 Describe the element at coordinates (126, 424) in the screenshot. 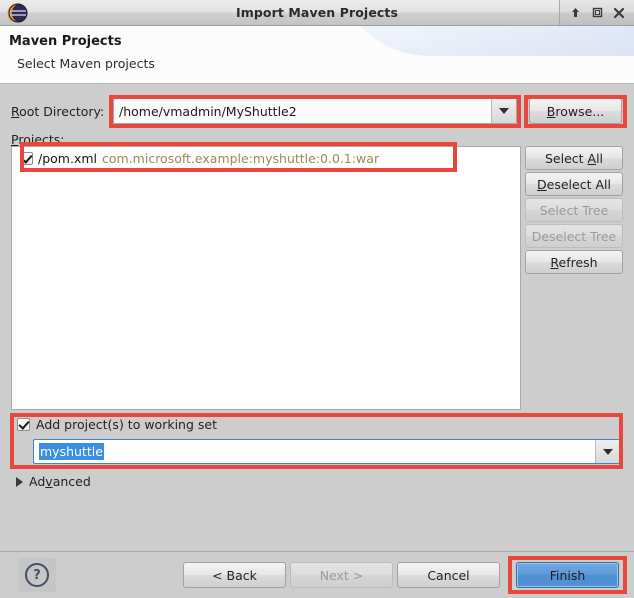

I see `working-set-checkbox-label: Add project(s) to working set` at that location.